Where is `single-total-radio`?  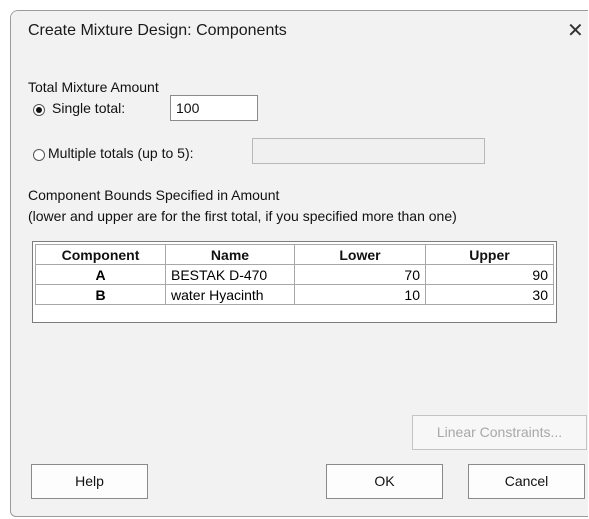
single-total-radio is located at coordinates (39, 110).